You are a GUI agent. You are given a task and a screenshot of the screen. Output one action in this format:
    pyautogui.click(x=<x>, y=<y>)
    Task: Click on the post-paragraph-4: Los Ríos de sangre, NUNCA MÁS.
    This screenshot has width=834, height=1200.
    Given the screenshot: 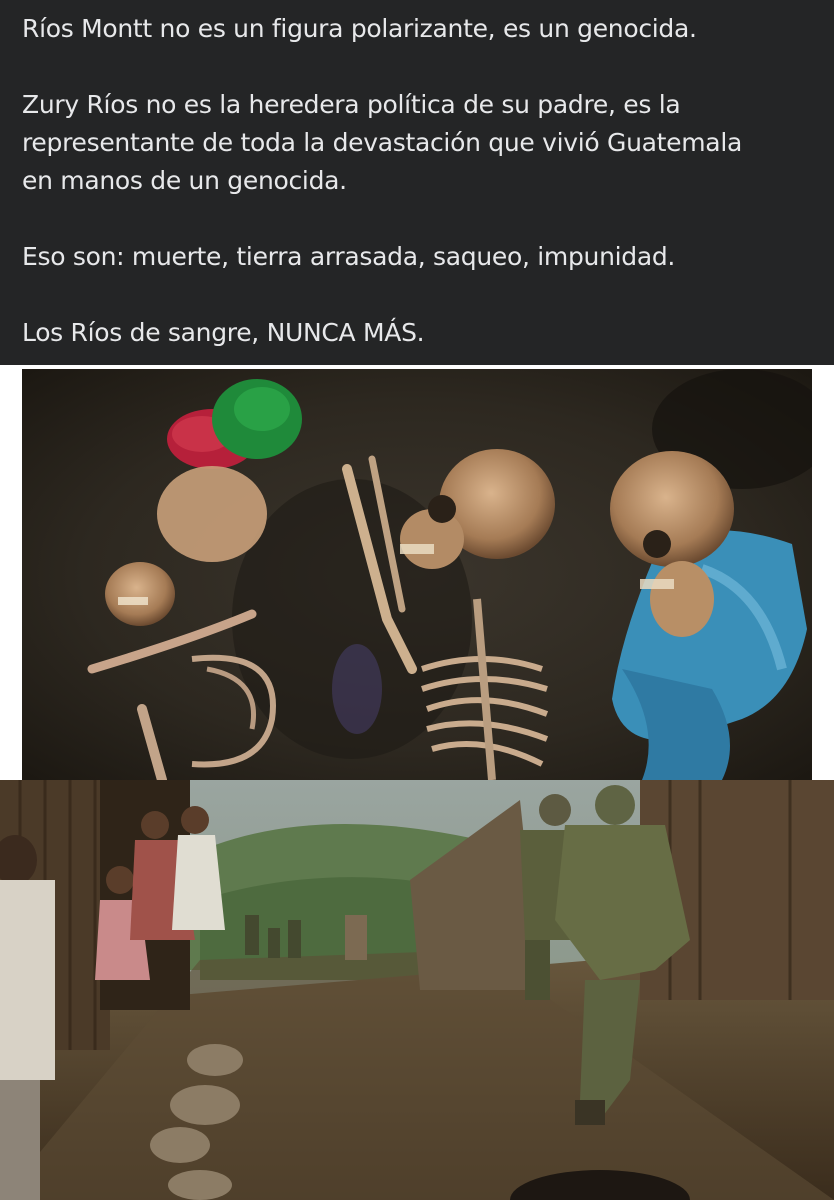 What is the action you would take?
    pyautogui.click(x=223, y=332)
    